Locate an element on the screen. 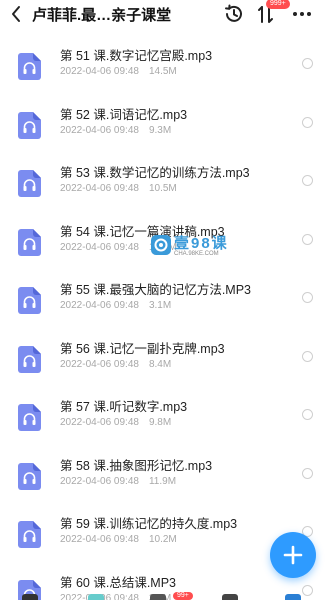  file-name: 第 59 课.训练记忆的持久度.mp3 is located at coordinates (149, 524).